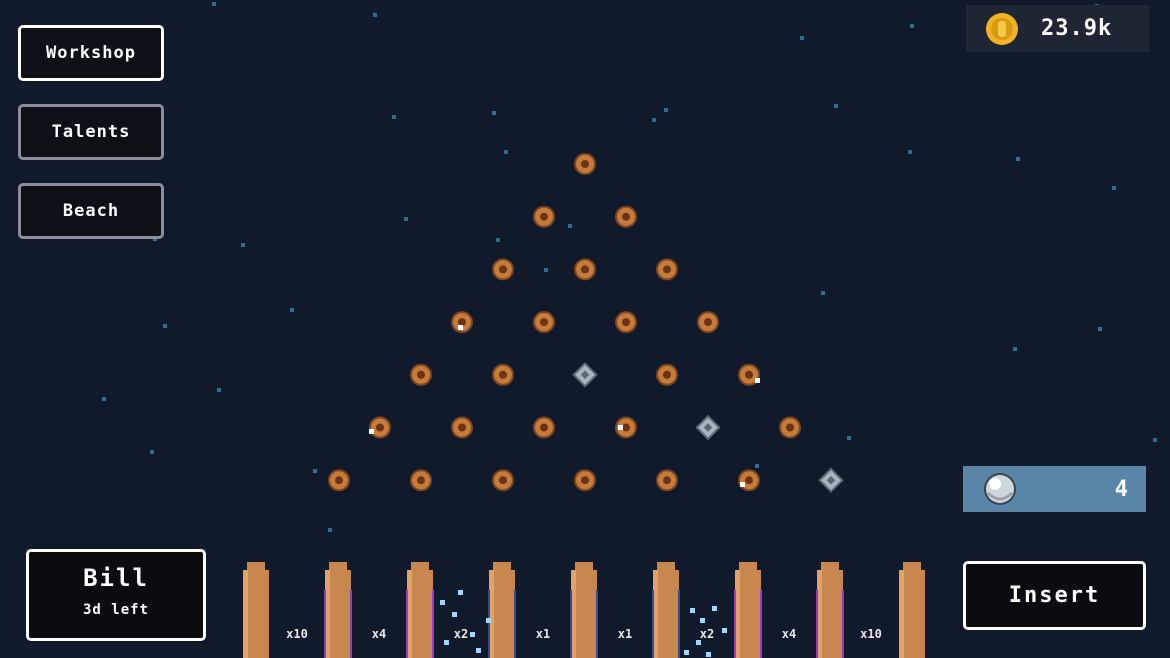  I want to click on ball-counter: 4, so click(1054, 489).